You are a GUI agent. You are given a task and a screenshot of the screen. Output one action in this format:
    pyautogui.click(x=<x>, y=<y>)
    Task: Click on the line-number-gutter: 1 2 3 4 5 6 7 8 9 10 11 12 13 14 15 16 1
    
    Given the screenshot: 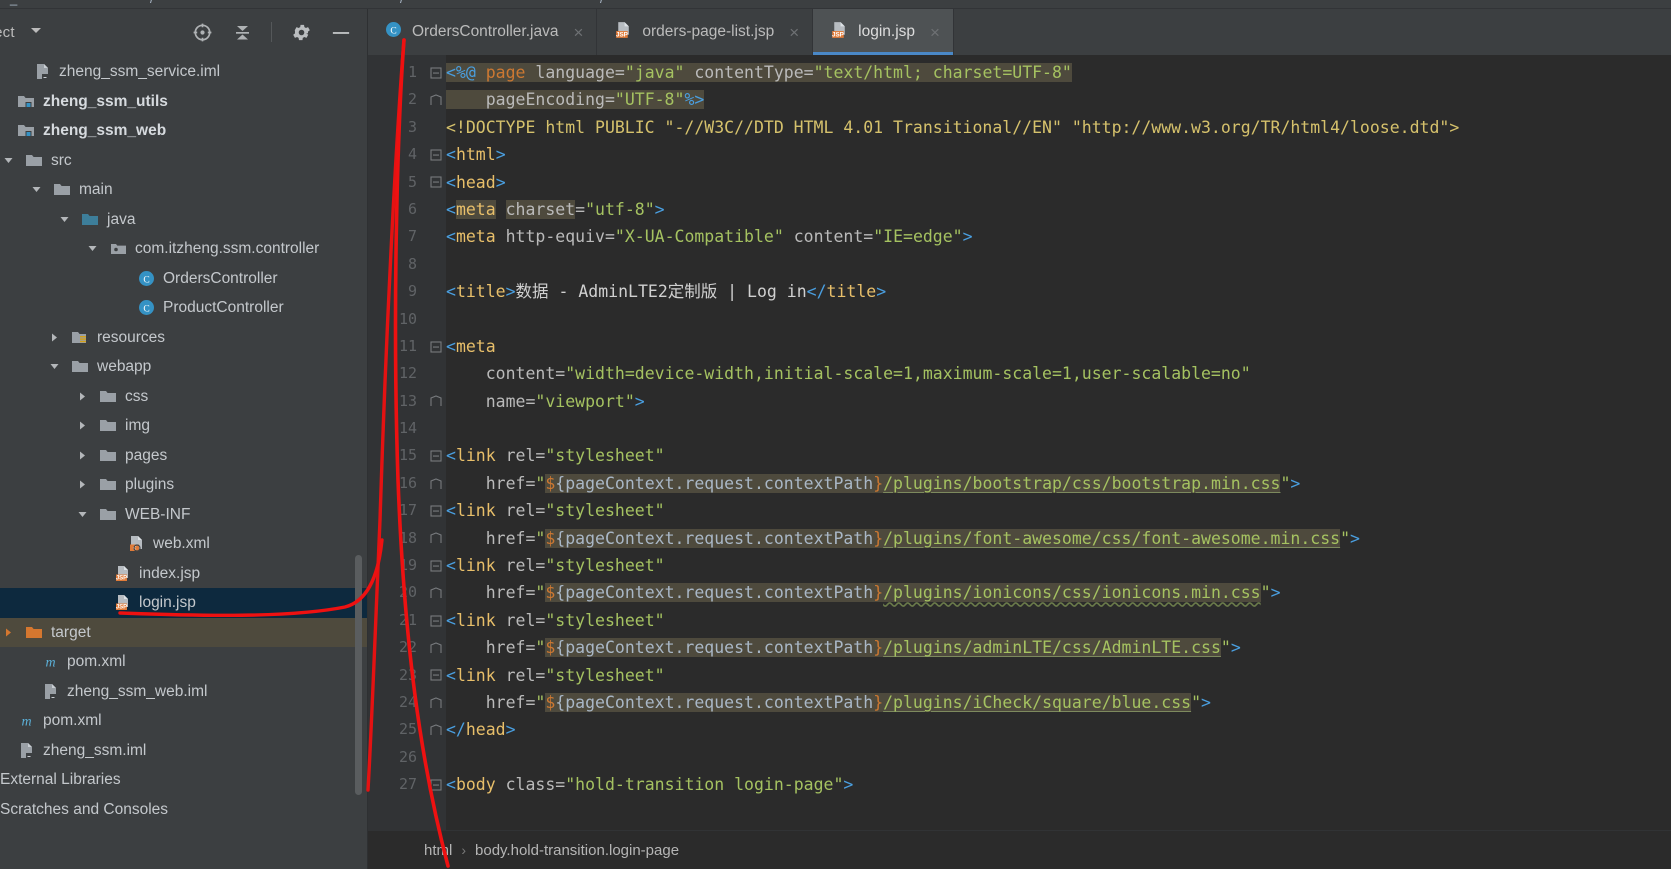 What is the action you would take?
    pyautogui.click(x=397, y=442)
    